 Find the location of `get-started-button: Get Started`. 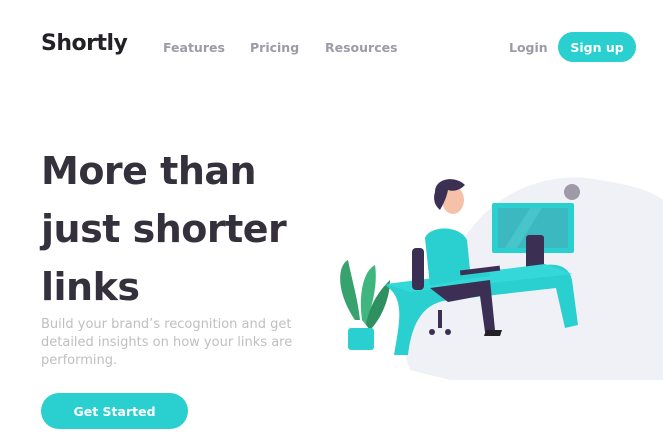

get-started-button: Get Started is located at coordinates (114, 411).